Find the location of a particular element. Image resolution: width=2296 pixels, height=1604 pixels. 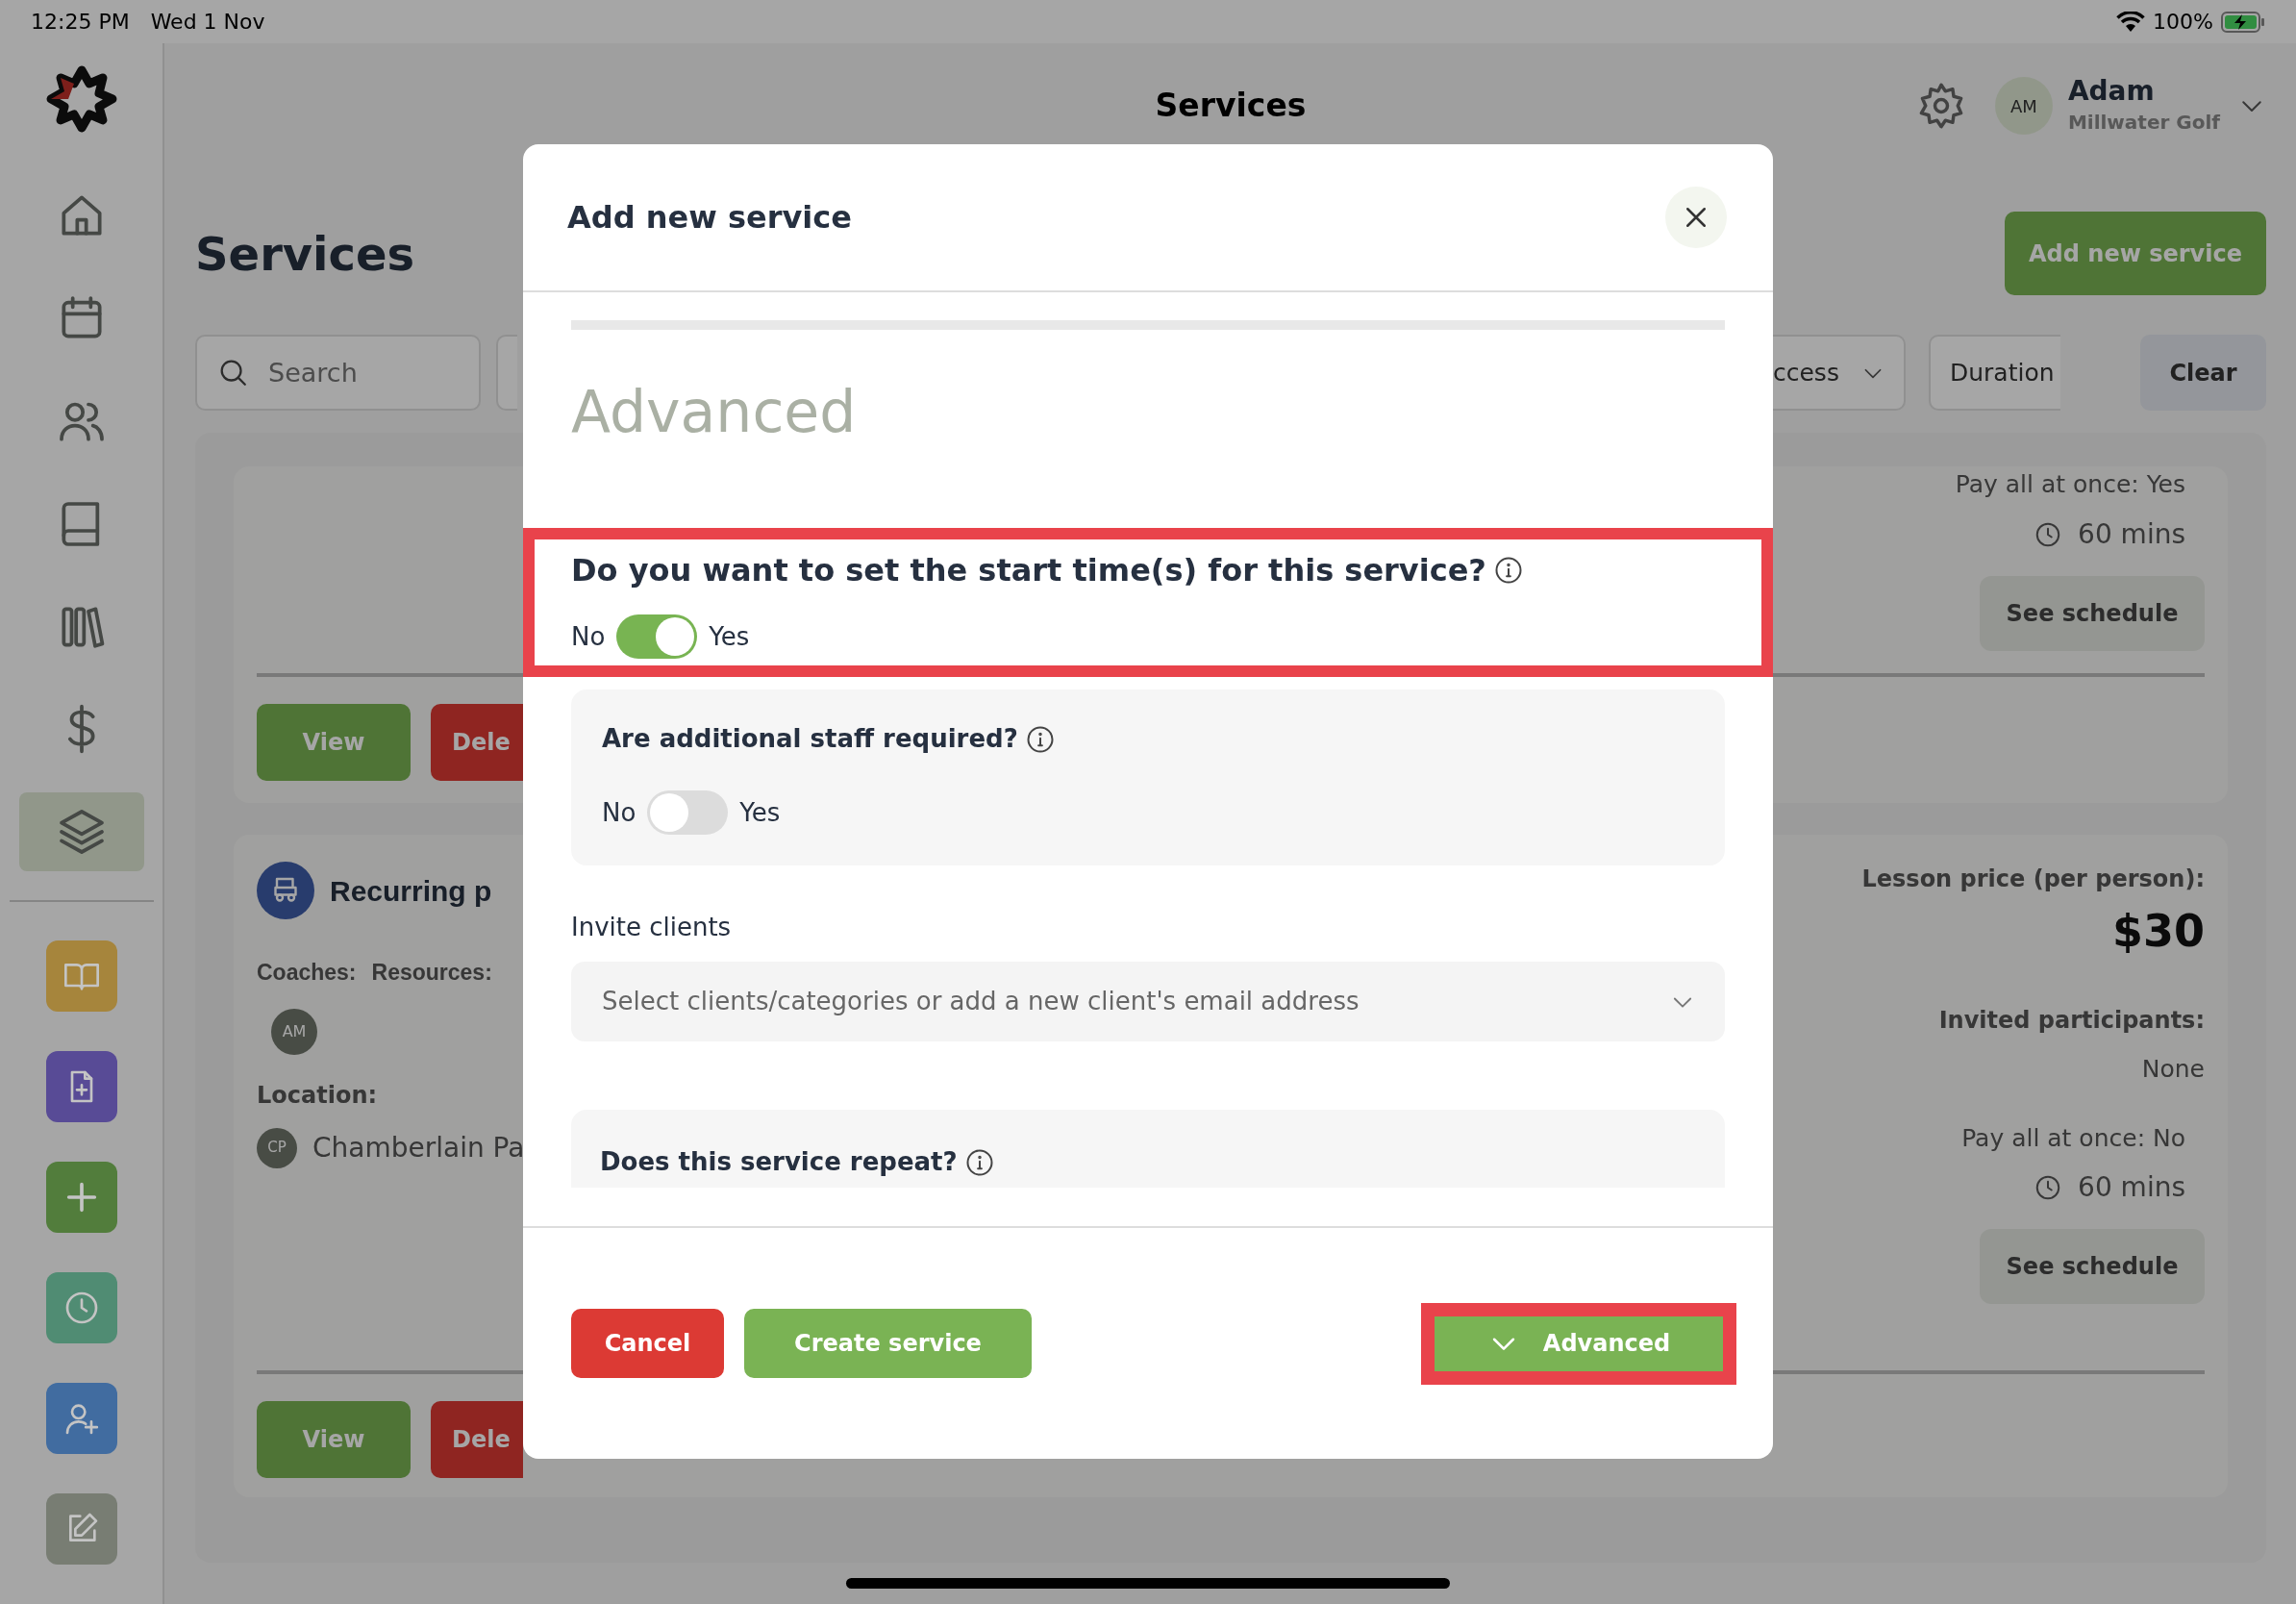

participants-label: Invited participants: is located at coordinates (2071, 1021).